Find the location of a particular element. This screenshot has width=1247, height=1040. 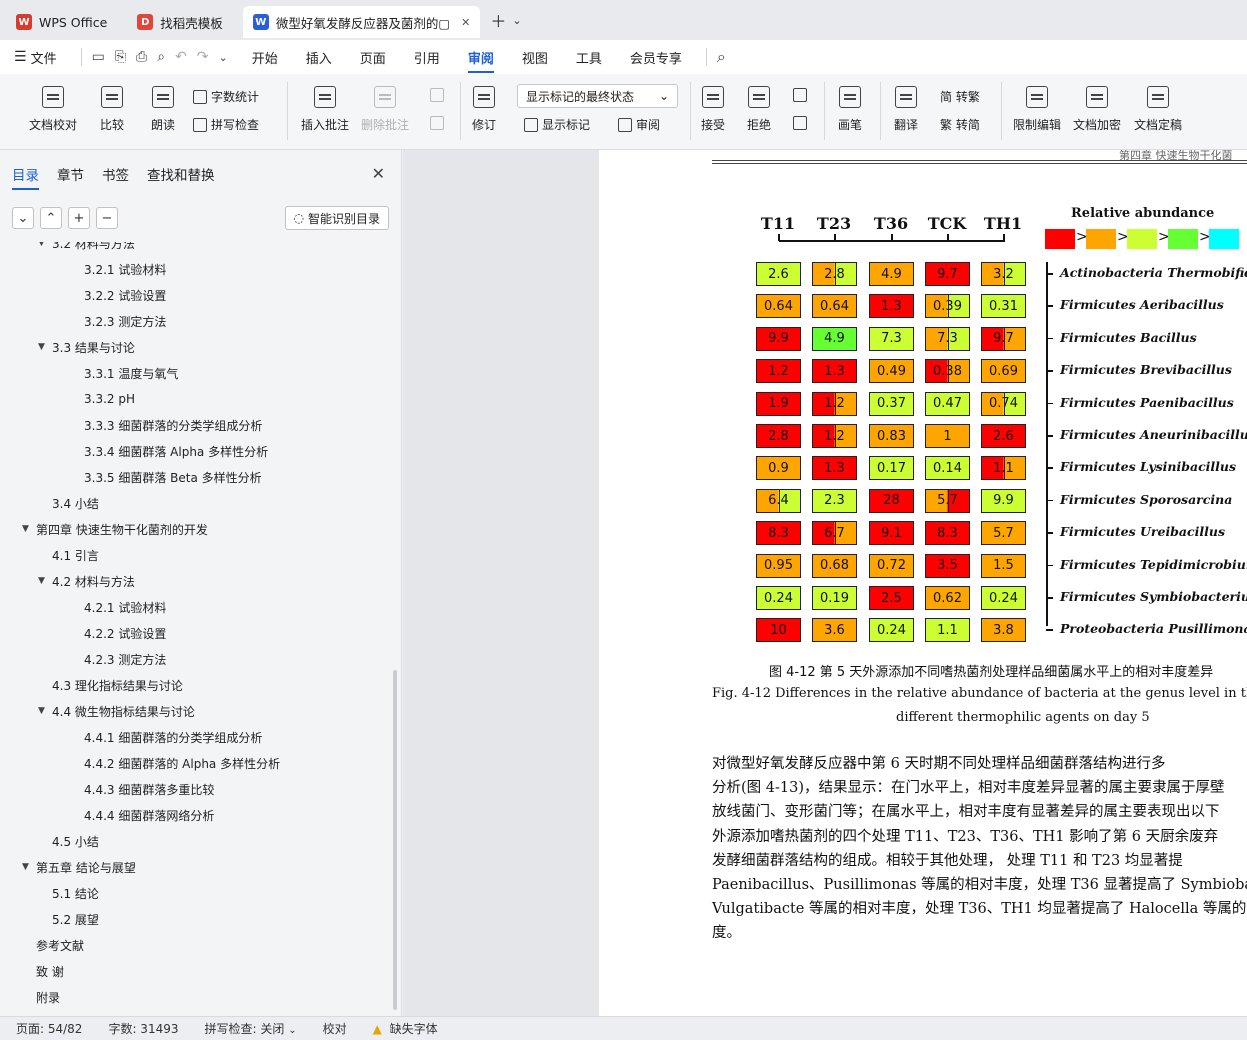

pen-button: 画笔 is located at coordinates (850, 109).